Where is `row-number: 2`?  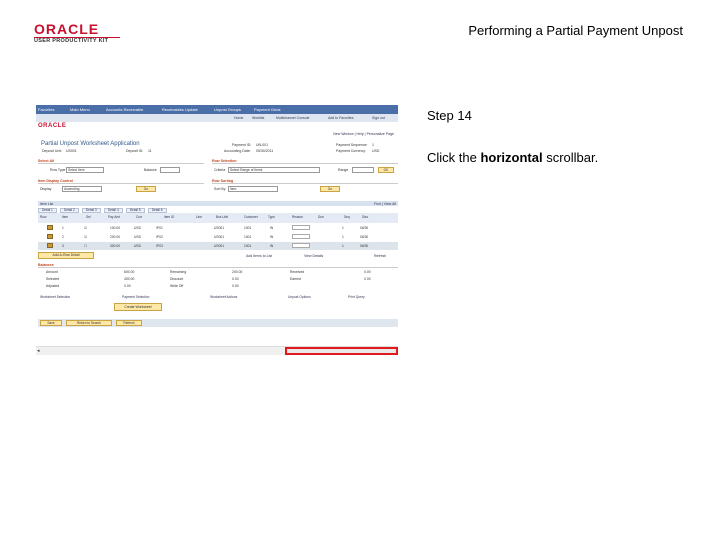
row-number: 2 is located at coordinates (63, 237).